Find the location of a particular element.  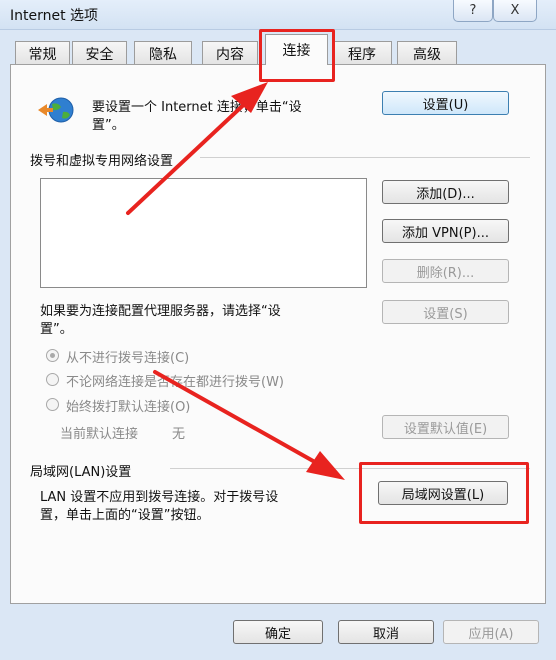

tab-advanced: 高级 is located at coordinates (427, 53).